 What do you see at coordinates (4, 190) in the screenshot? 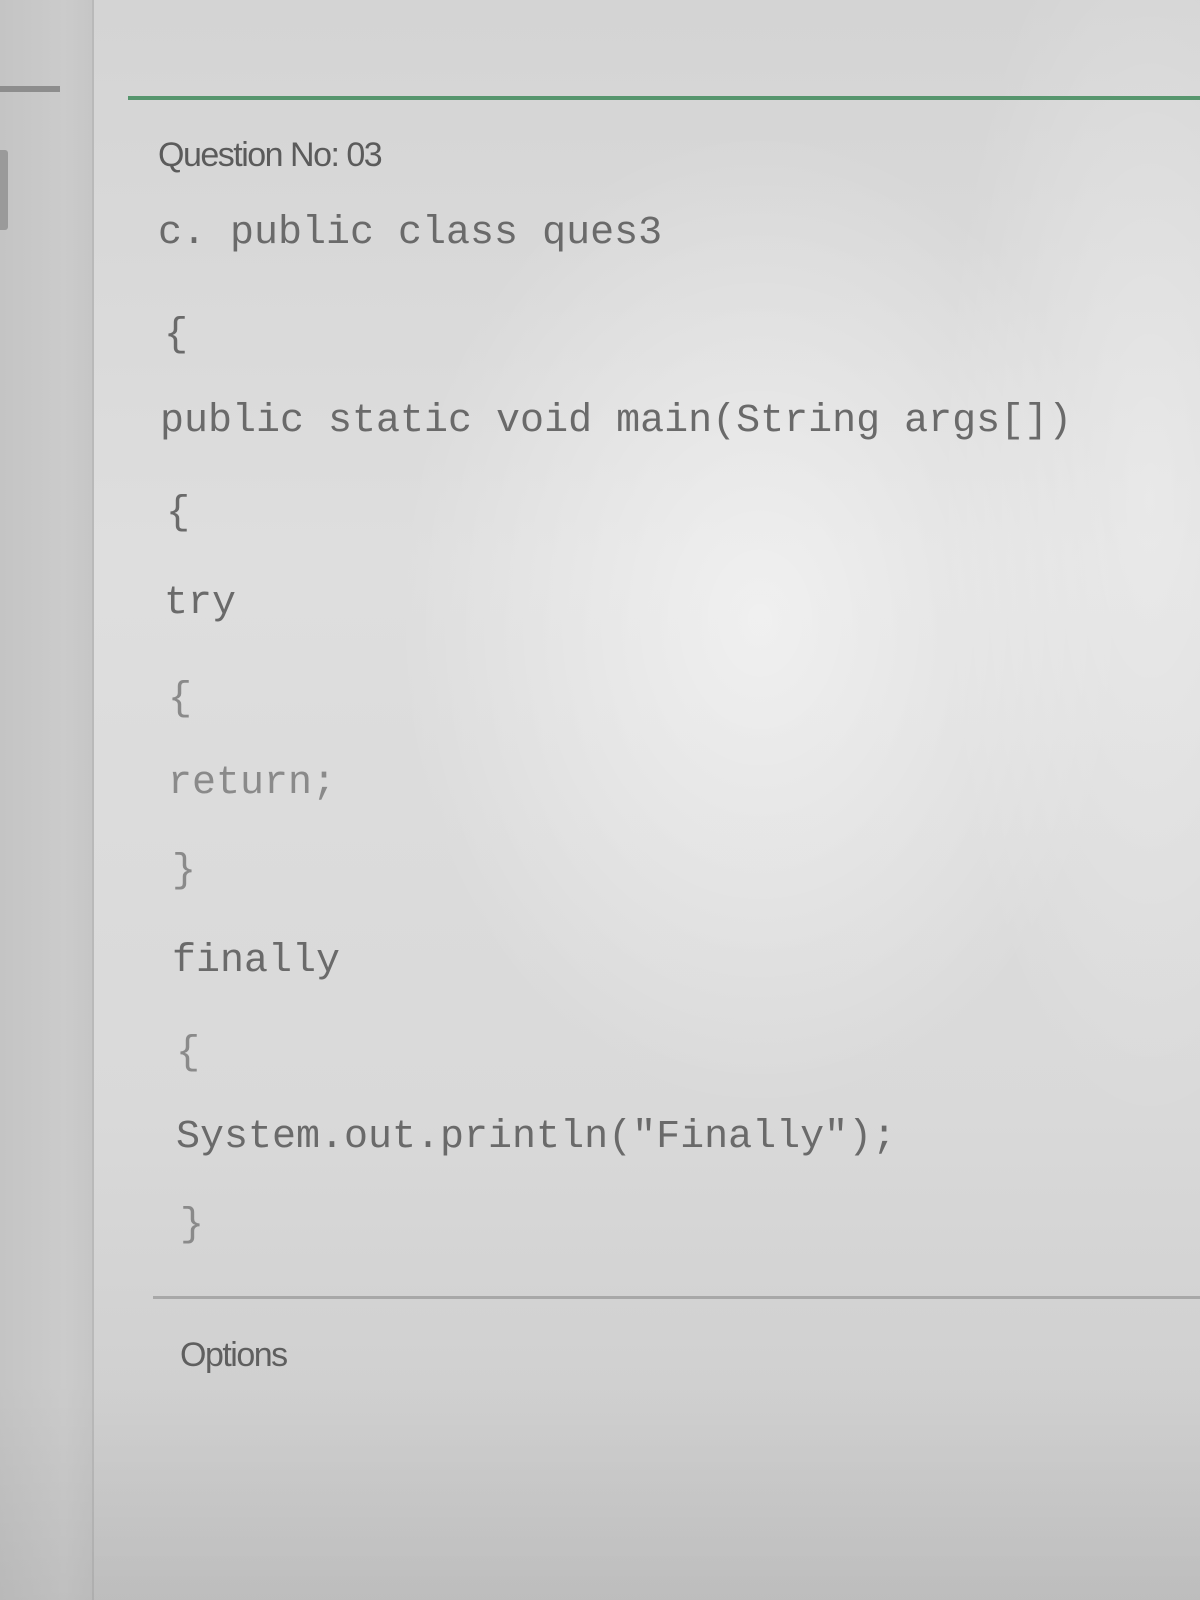
I see `sidebar-scroll-handle` at bounding box center [4, 190].